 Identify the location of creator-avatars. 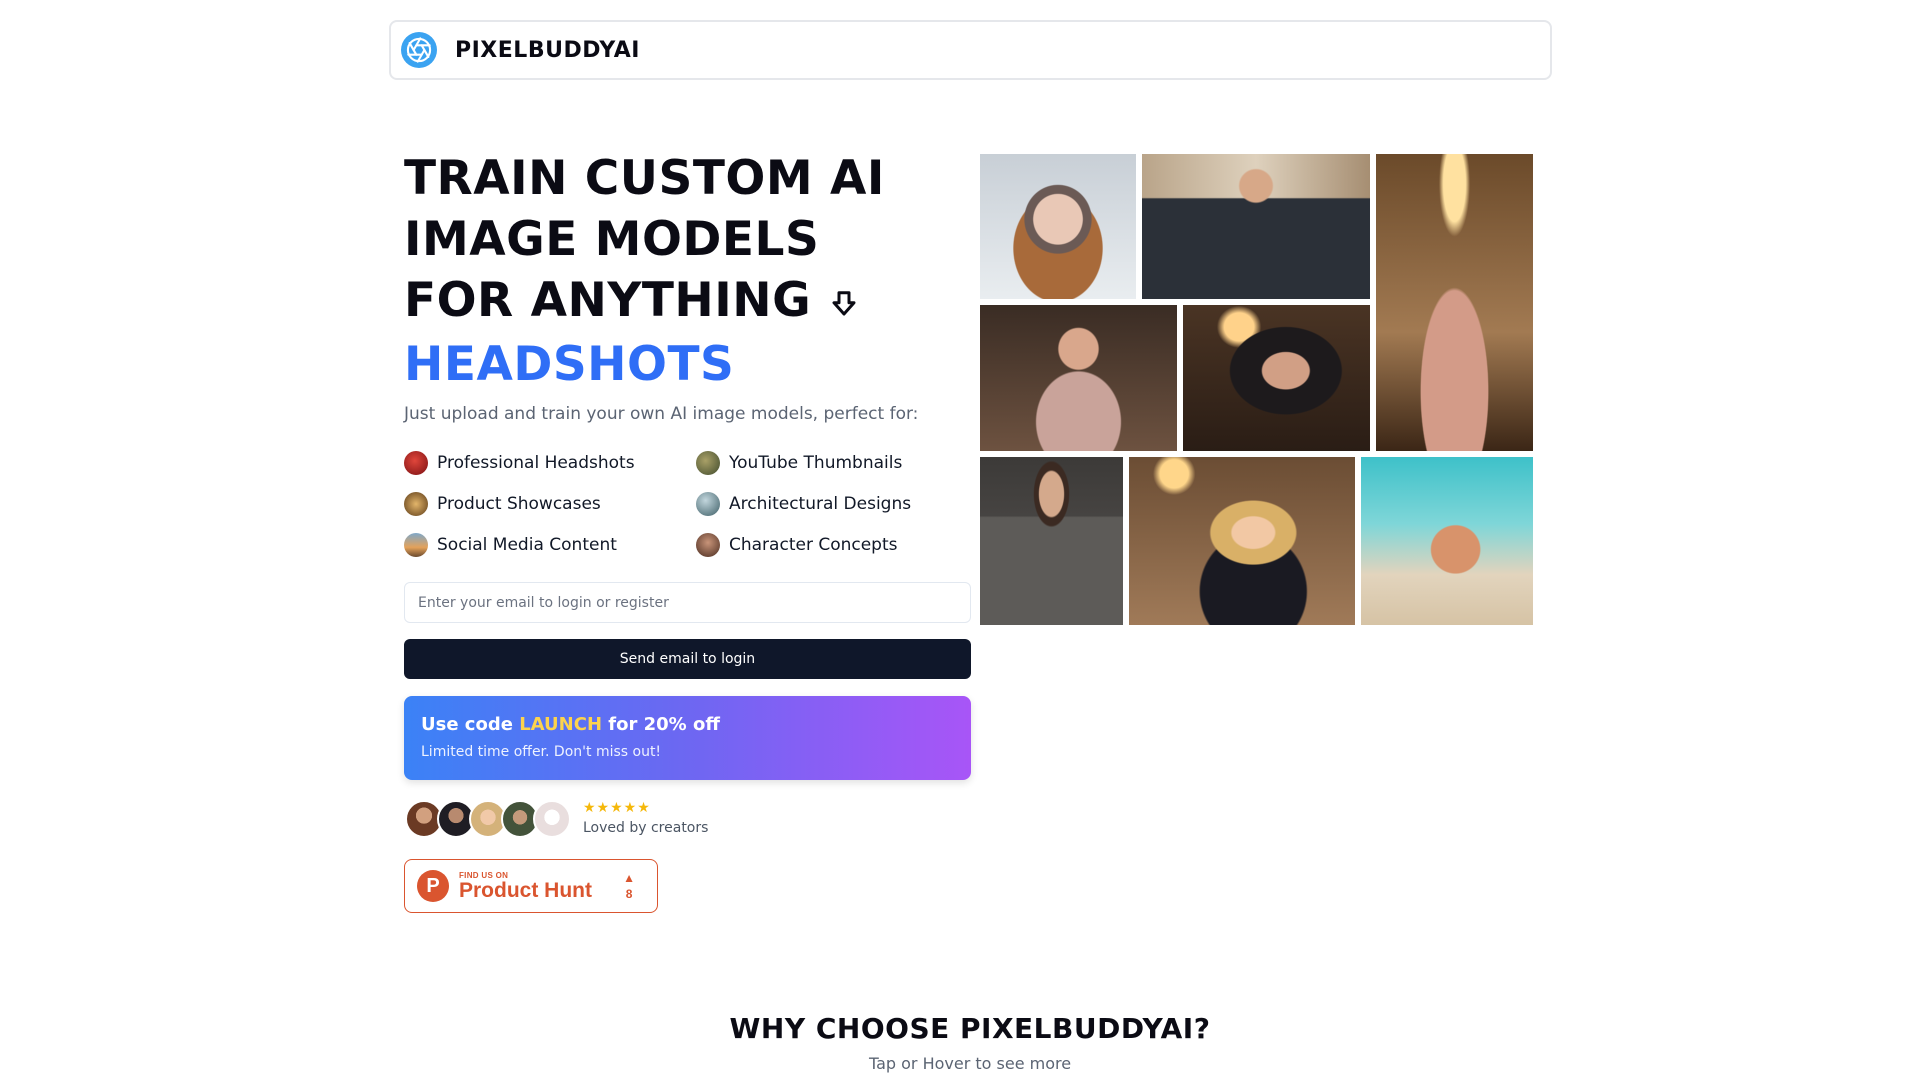
(488, 819).